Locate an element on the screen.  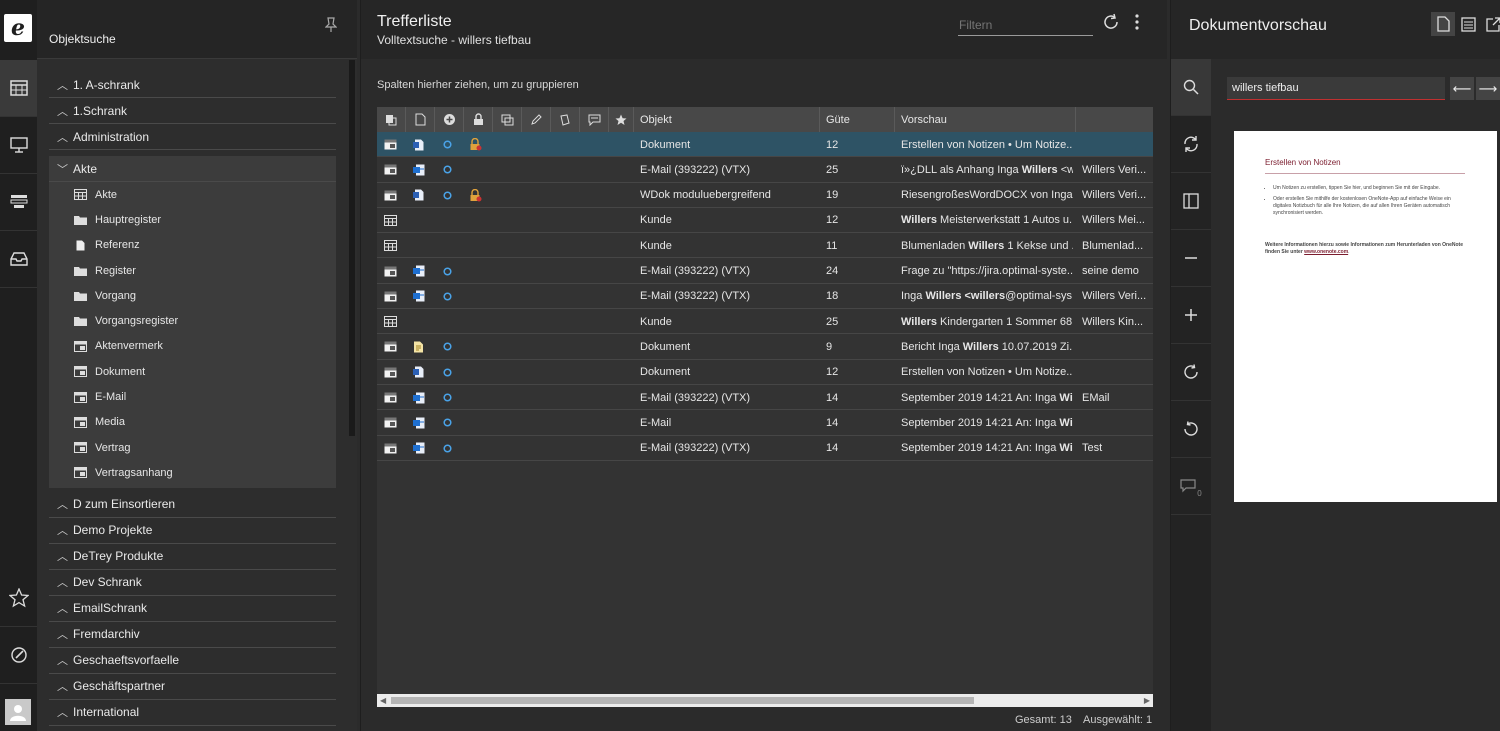
tree-child-vertrag: Vertrag is located at coordinates (192, 447).